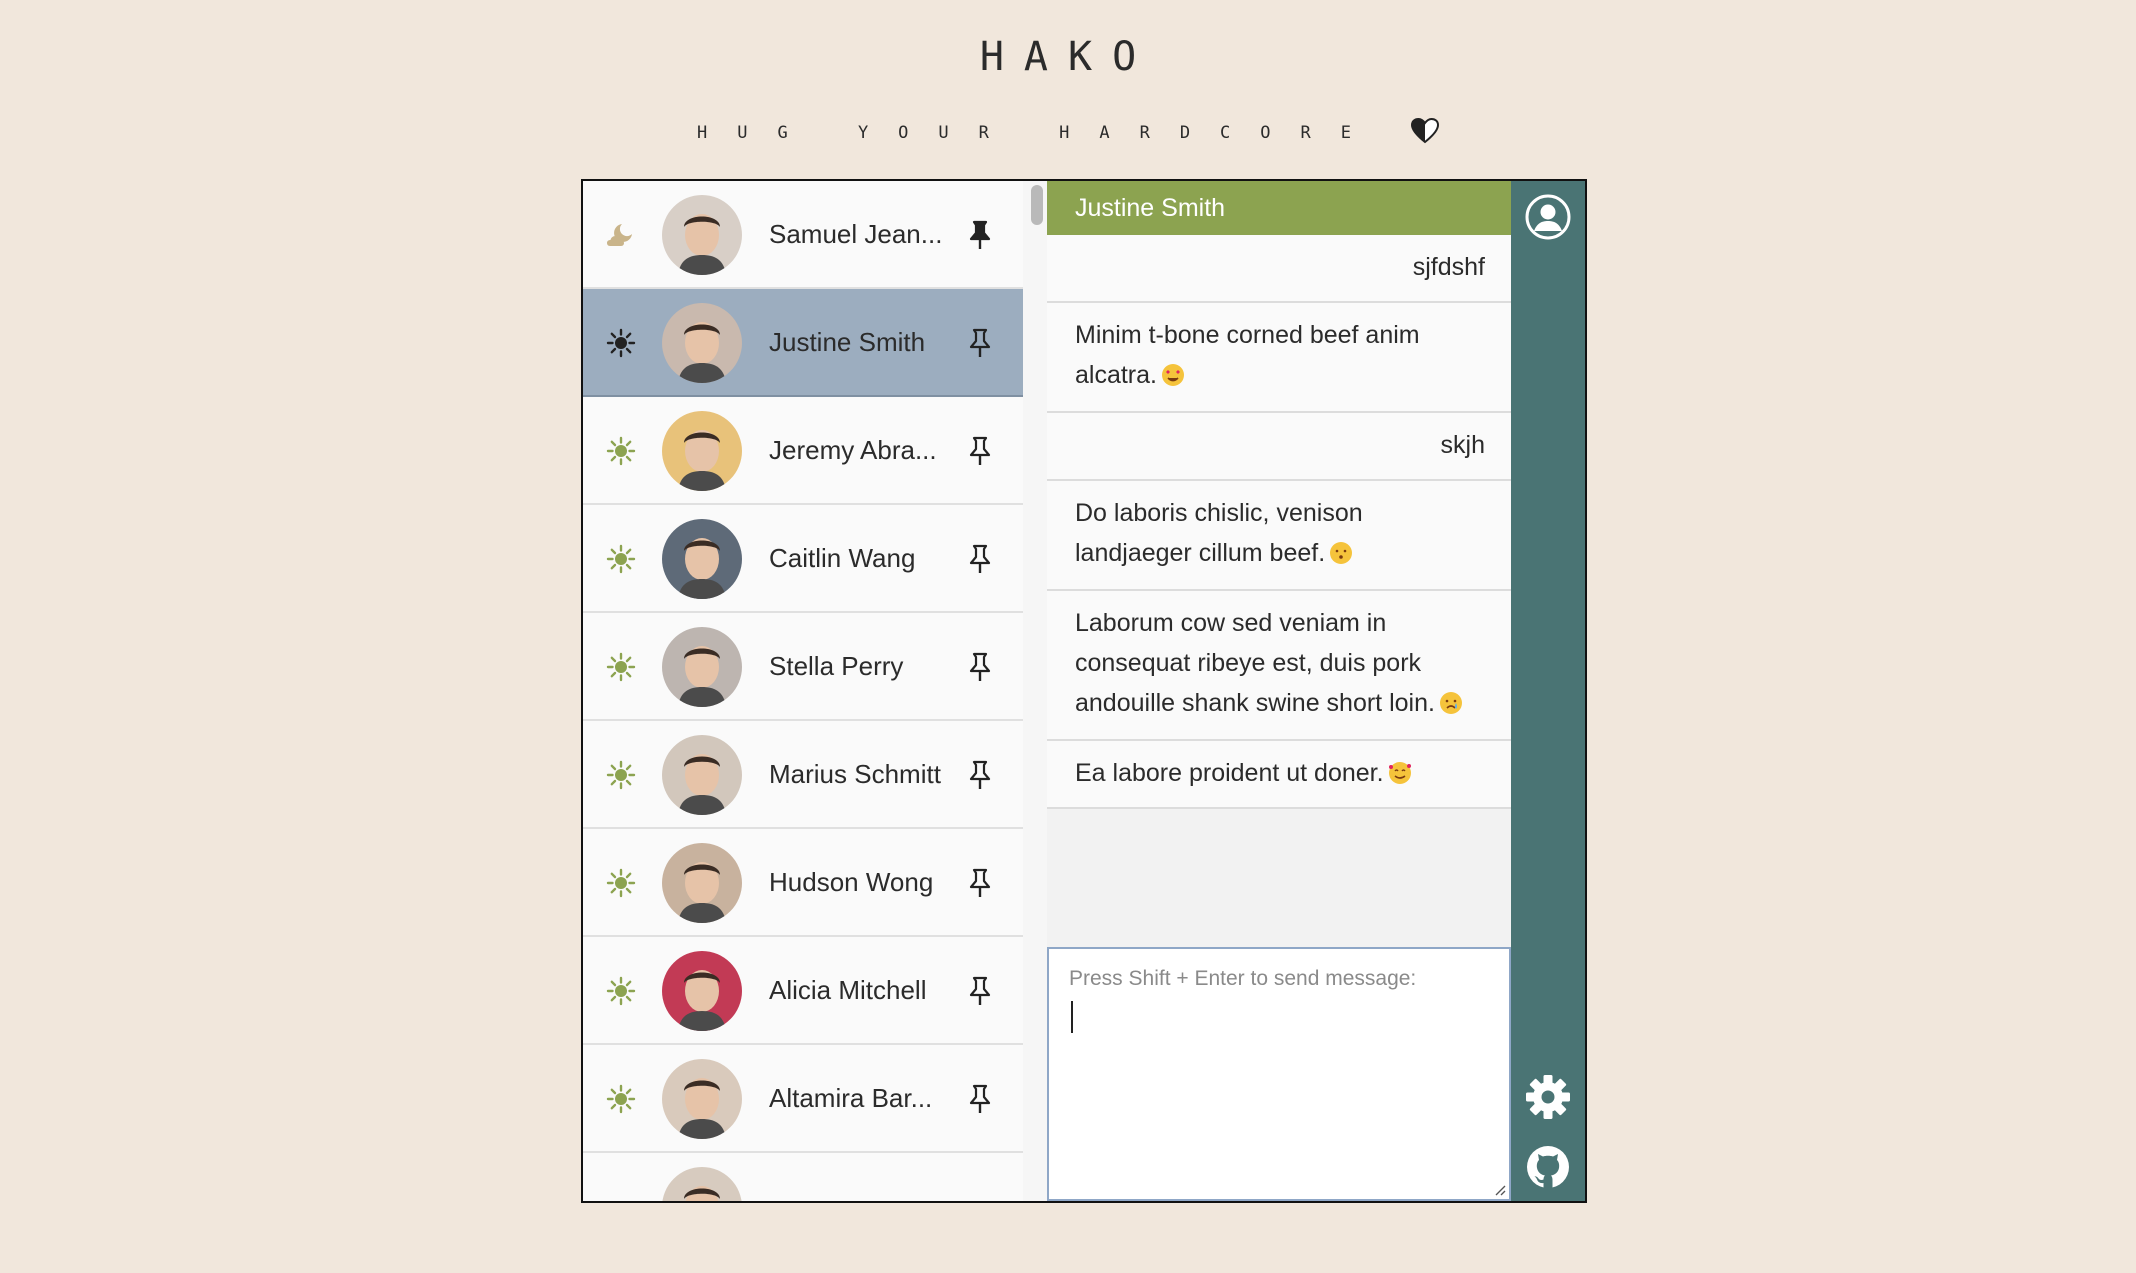 The width and height of the screenshot is (2136, 1273). Describe the element at coordinates (1279, 208) in the screenshot. I see `conversation-header: Justine Smith` at that location.